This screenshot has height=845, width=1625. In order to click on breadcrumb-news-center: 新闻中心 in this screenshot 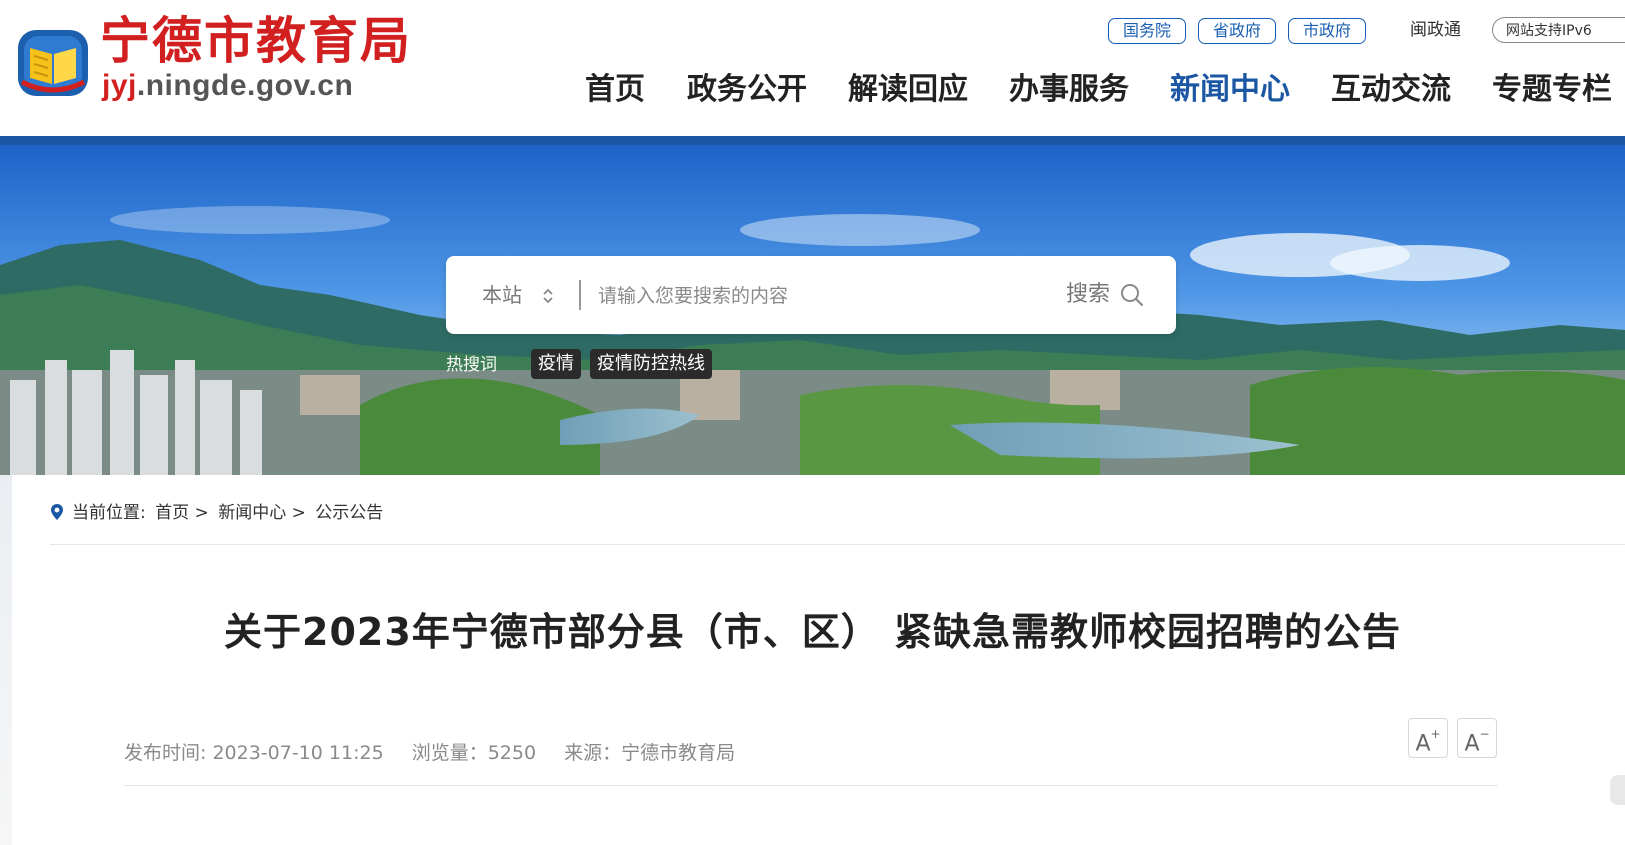, I will do `click(252, 513)`.